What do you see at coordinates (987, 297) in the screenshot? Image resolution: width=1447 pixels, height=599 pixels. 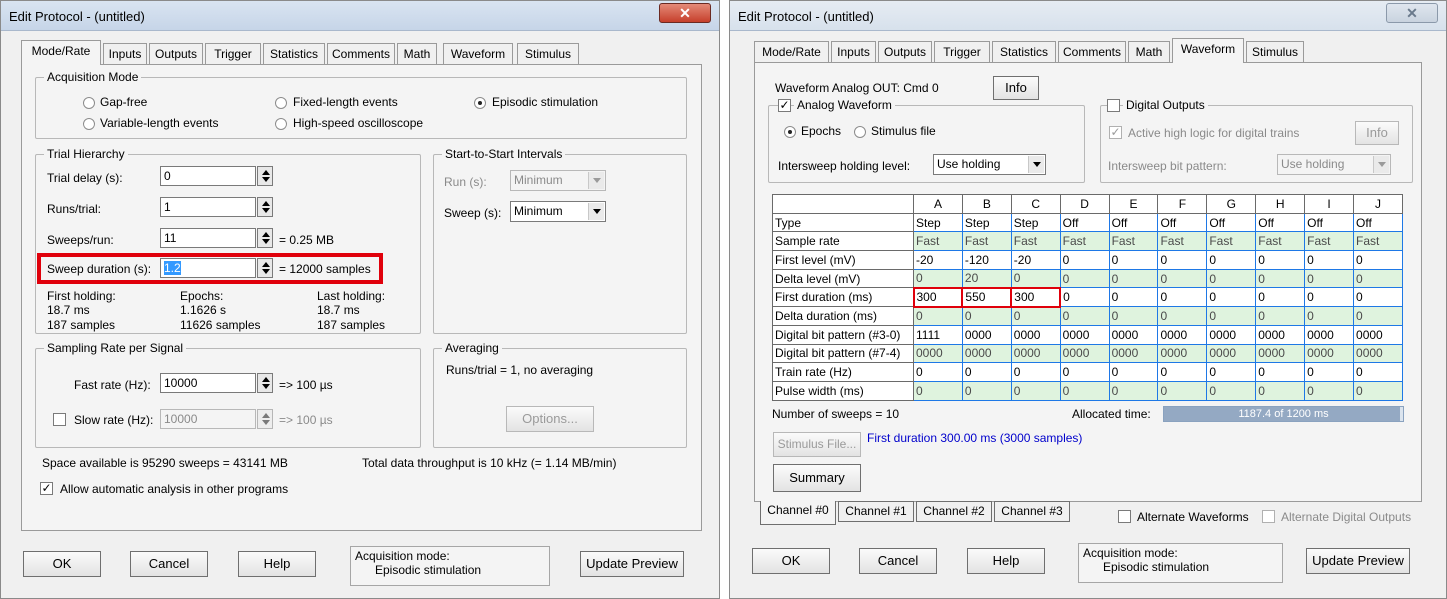 I see `table-cell: 550` at bounding box center [987, 297].